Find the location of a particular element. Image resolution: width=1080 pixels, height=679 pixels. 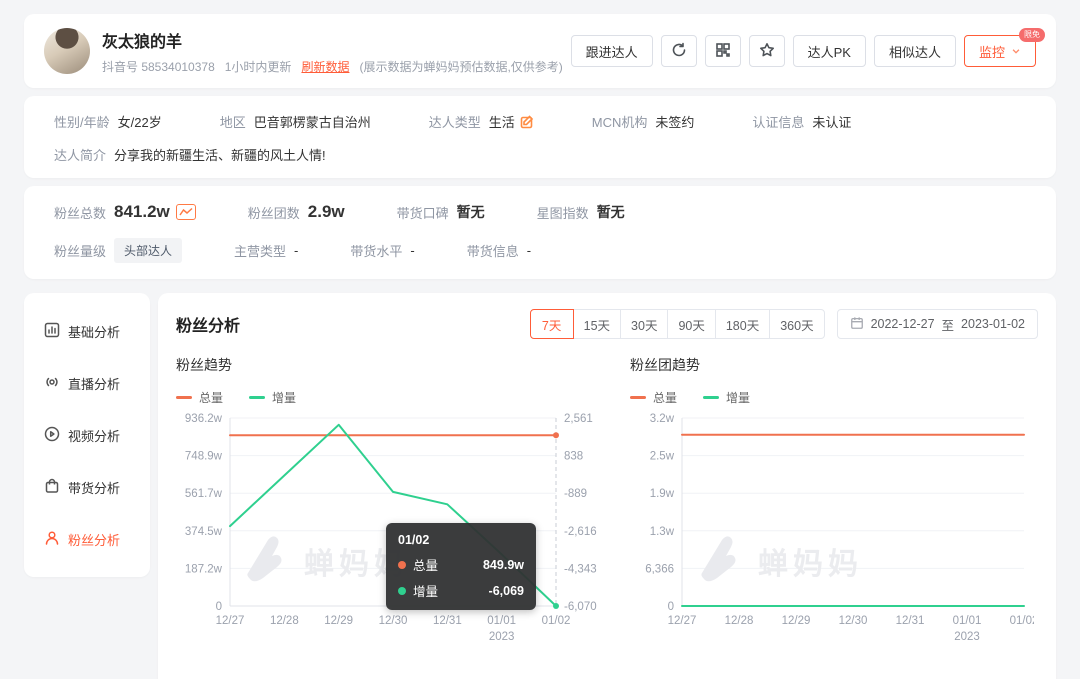

svg-text: 936.2w is located at coordinates (204, 419).